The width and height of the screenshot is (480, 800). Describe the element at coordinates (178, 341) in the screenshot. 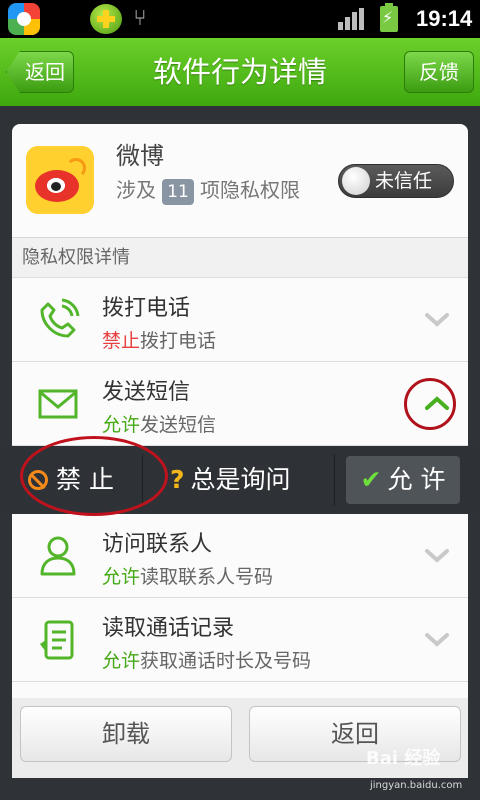

I see `status-detail: 拨打电话` at that location.